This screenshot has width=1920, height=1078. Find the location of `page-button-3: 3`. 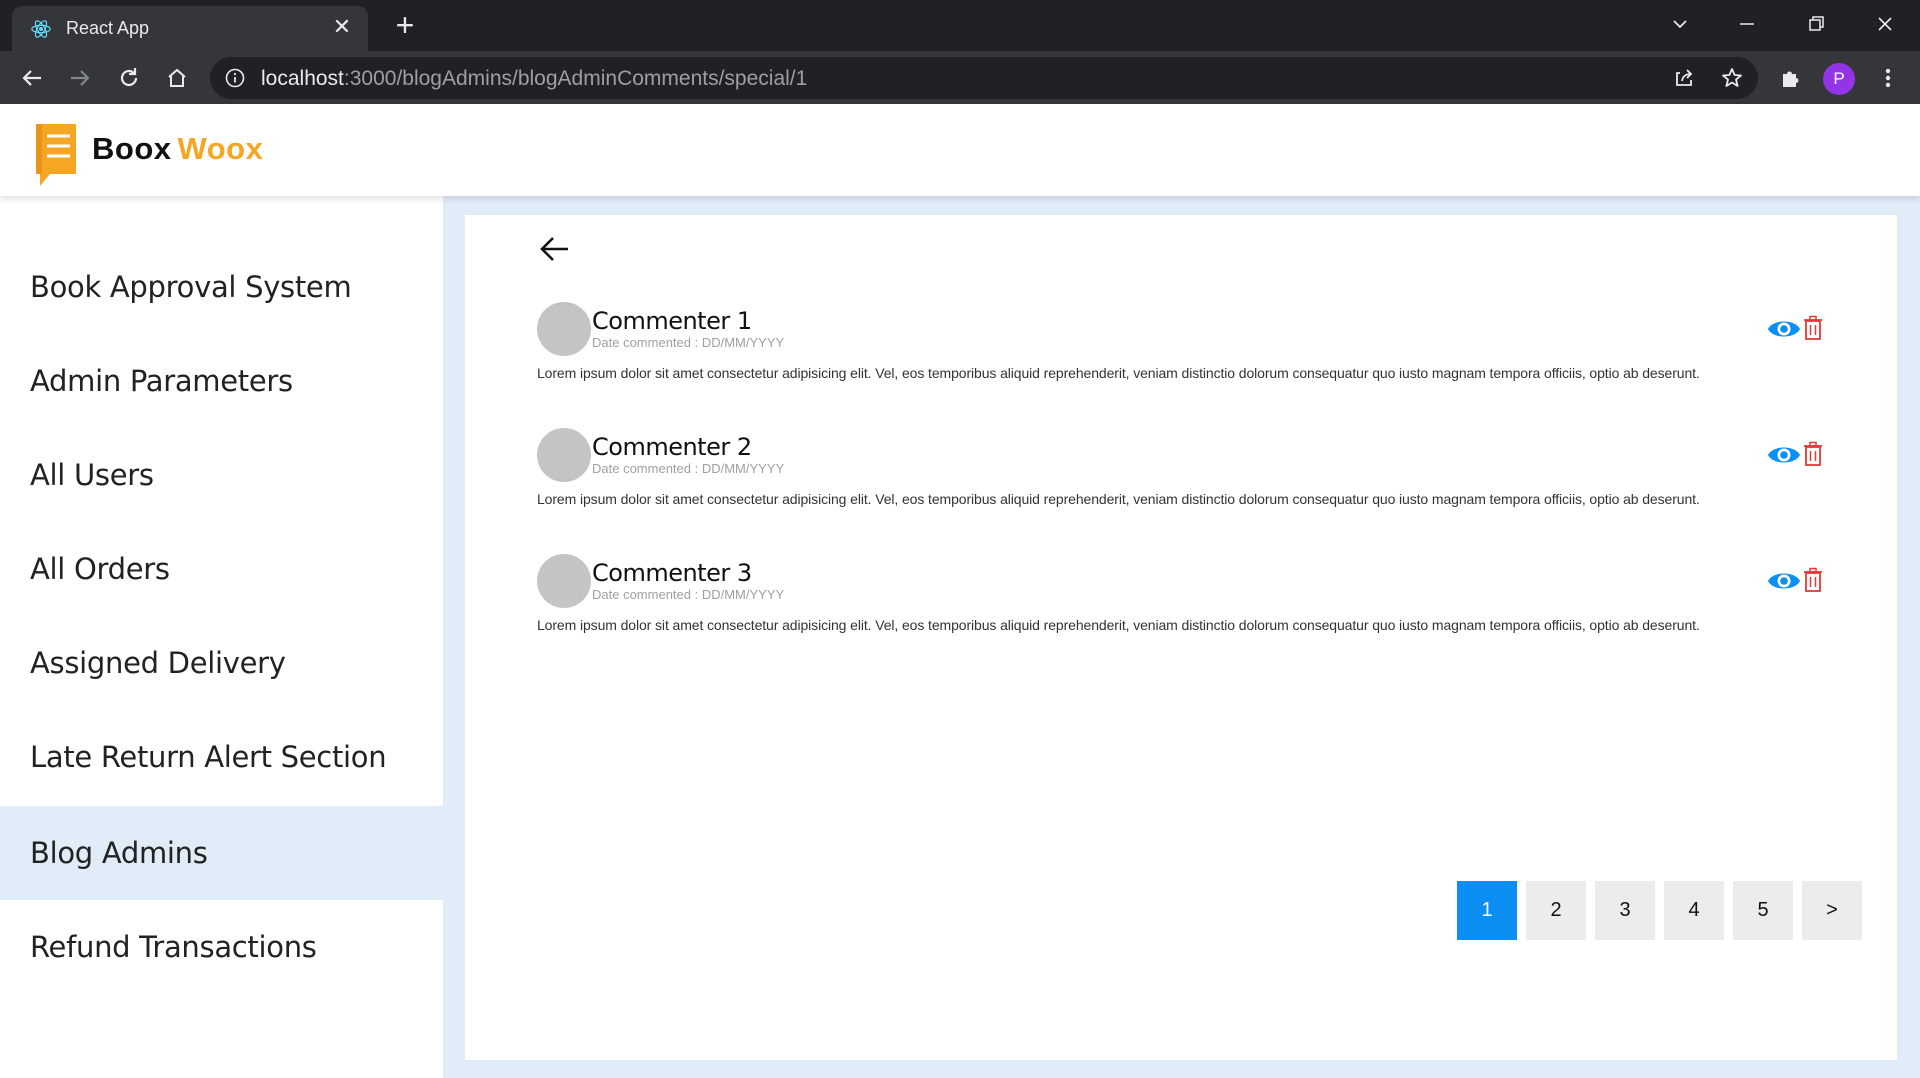

page-button-3: 3 is located at coordinates (1625, 910).